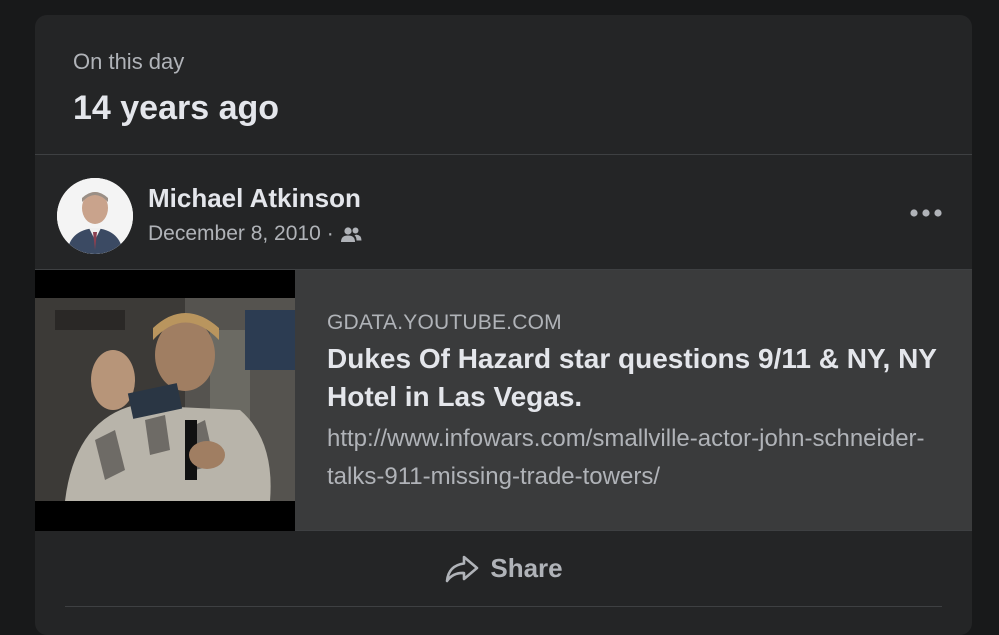 This screenshot has width=999, height=635. Describe the element at coordinates (503, 606) in the screenshot. I see `divider` at that location.